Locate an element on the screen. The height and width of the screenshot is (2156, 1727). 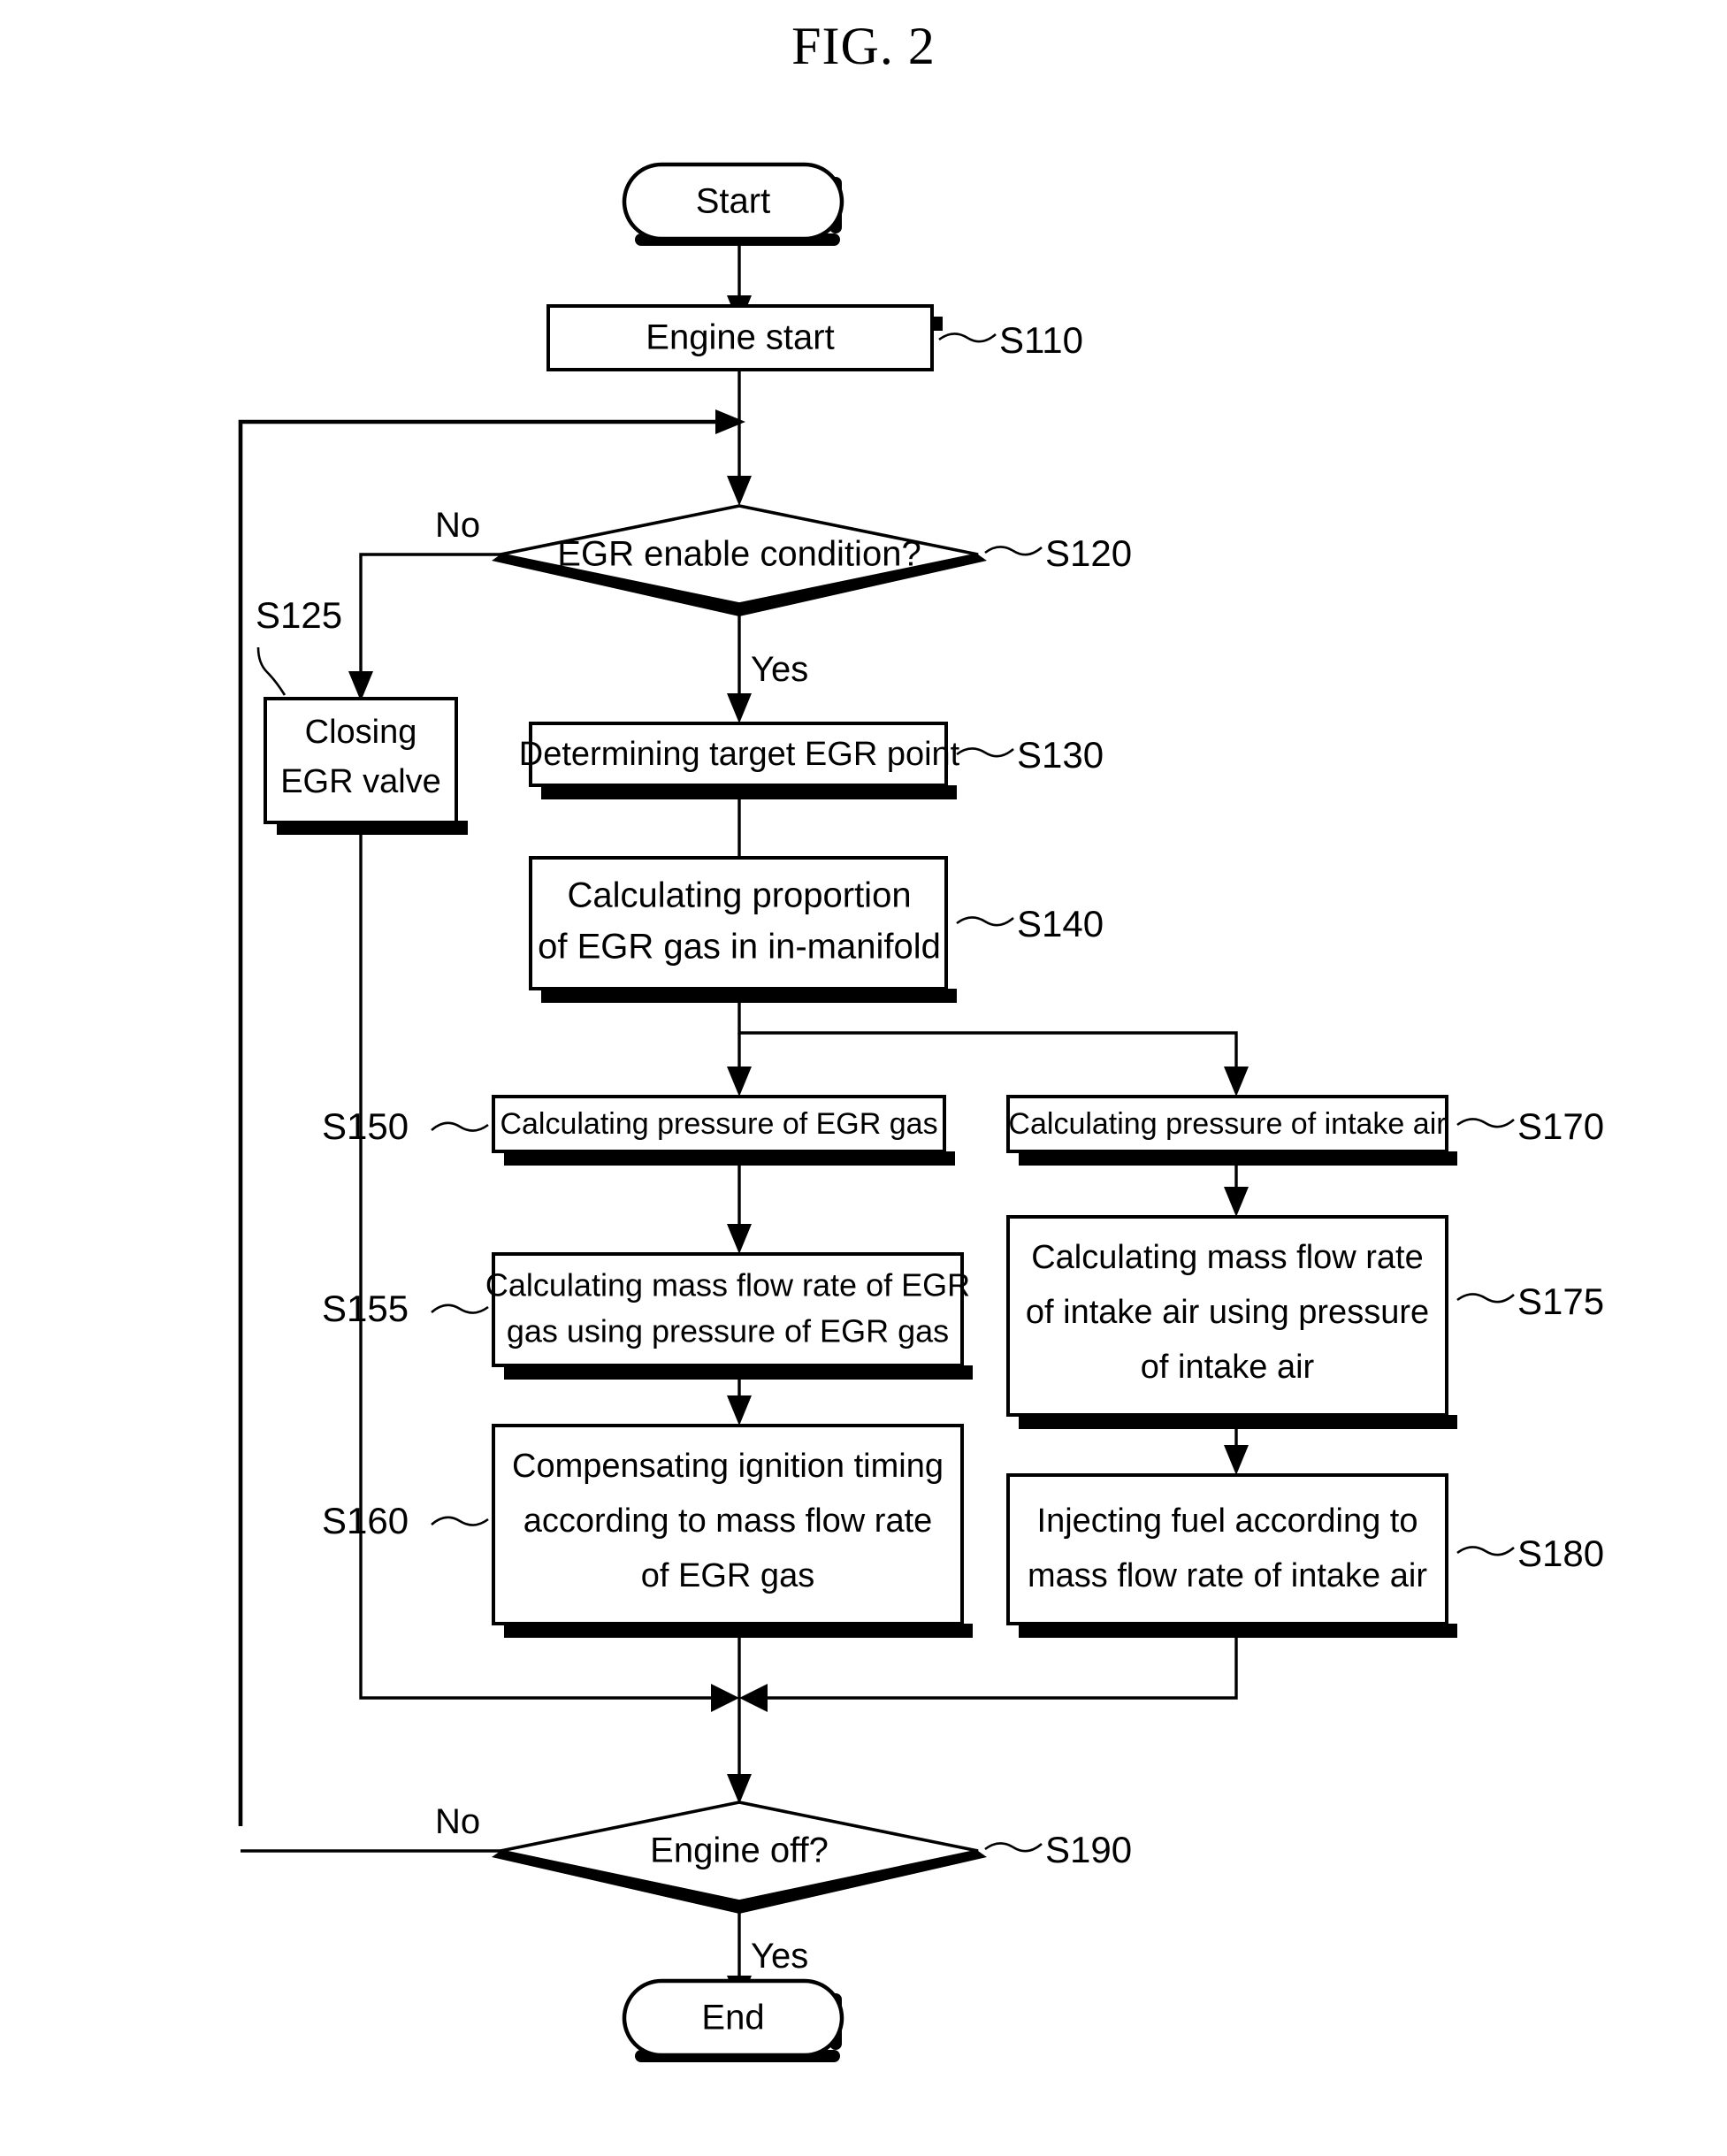
arrow-s175-to-s180 is located at coordinates (1236, 1460).